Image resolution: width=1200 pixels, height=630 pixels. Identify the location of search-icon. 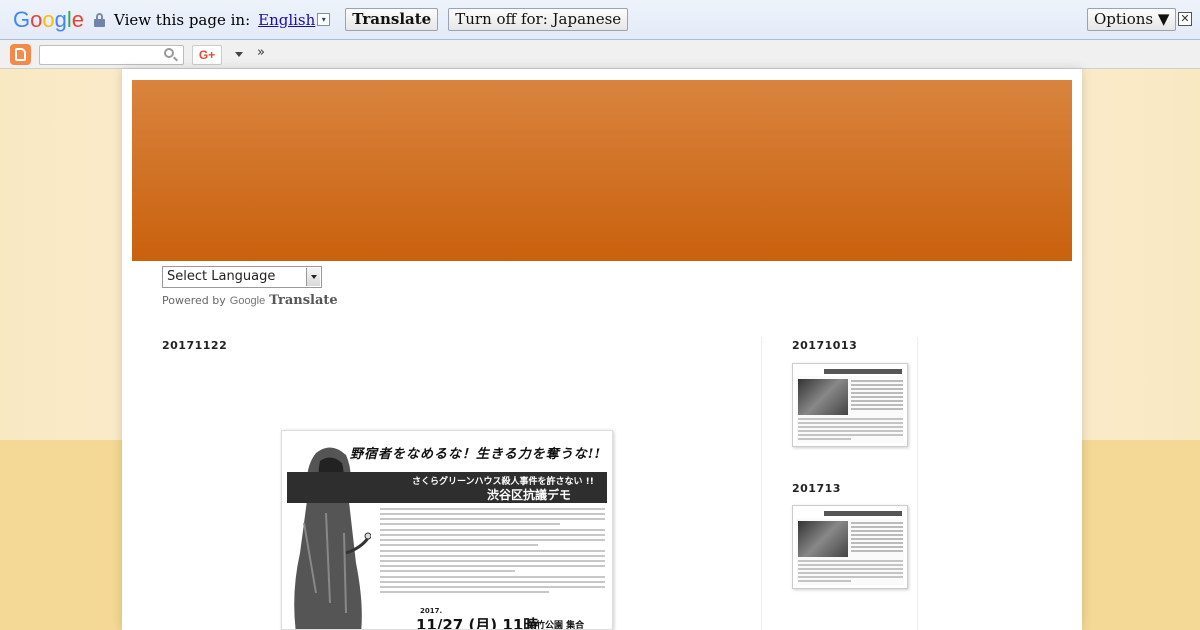
(169, 53).